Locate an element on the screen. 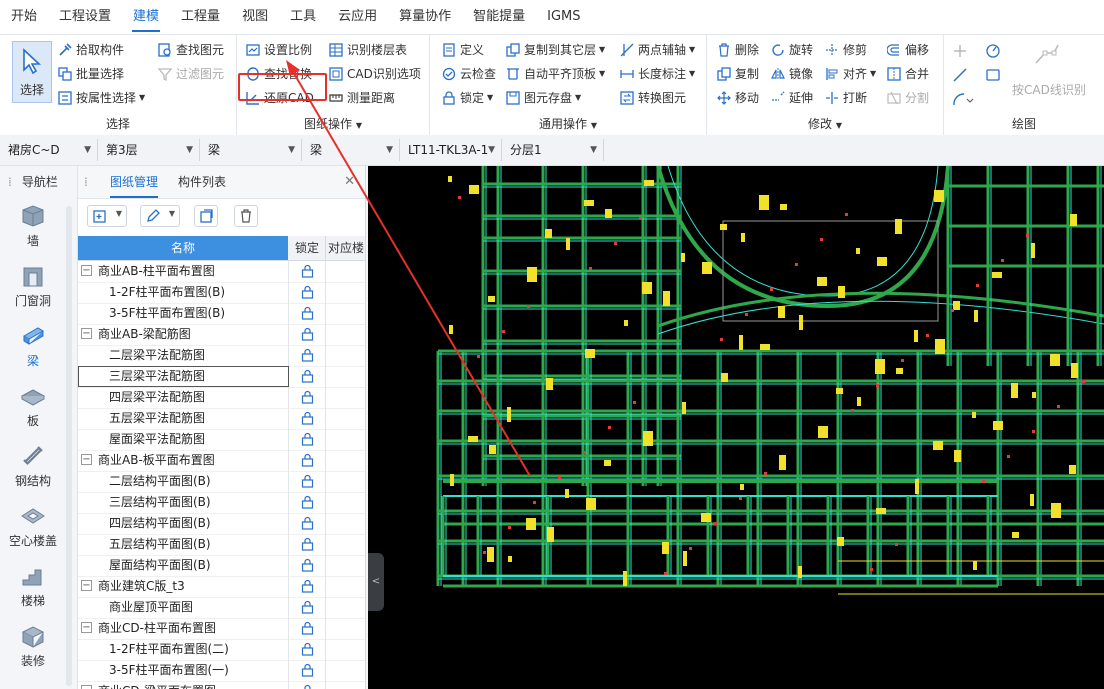 The height and width of the screenshot is (689, 1104). drawing-name-cell: − 商业AB-板平面布置图 is located at coordinates (183, 460).